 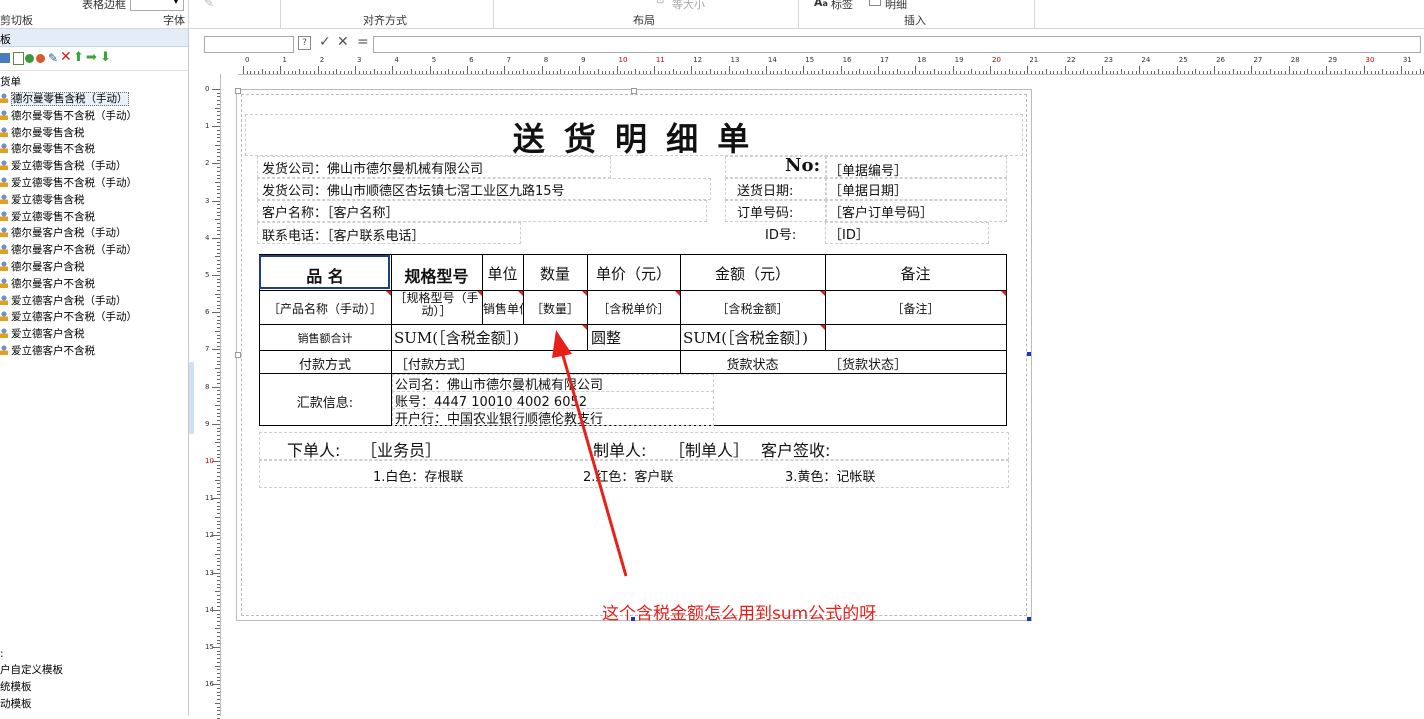 What do you see at coordinates (594, 464) in the screenshot?
I see `annotation-arrow-shaft` at bounding box center [594, 464].